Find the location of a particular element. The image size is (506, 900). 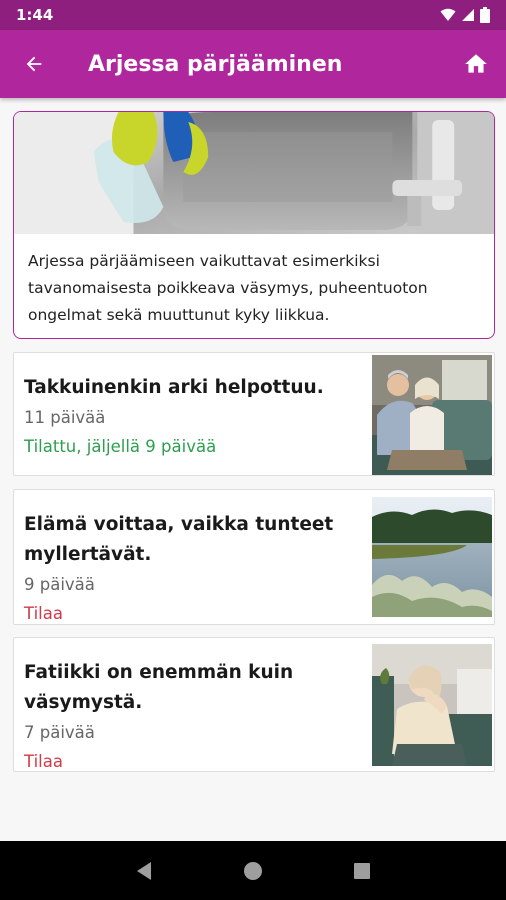

signal-icon is located at coordinates (468, 15).